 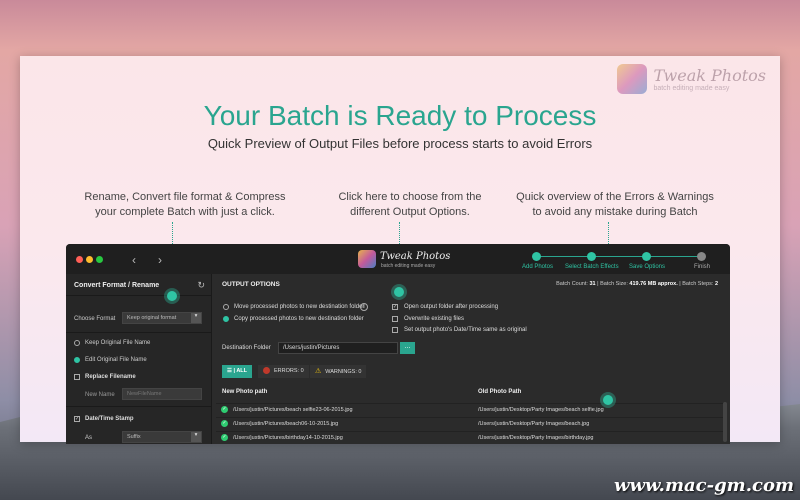 I want to click on replace-filename-checkbox, so click(x=77, y=377).